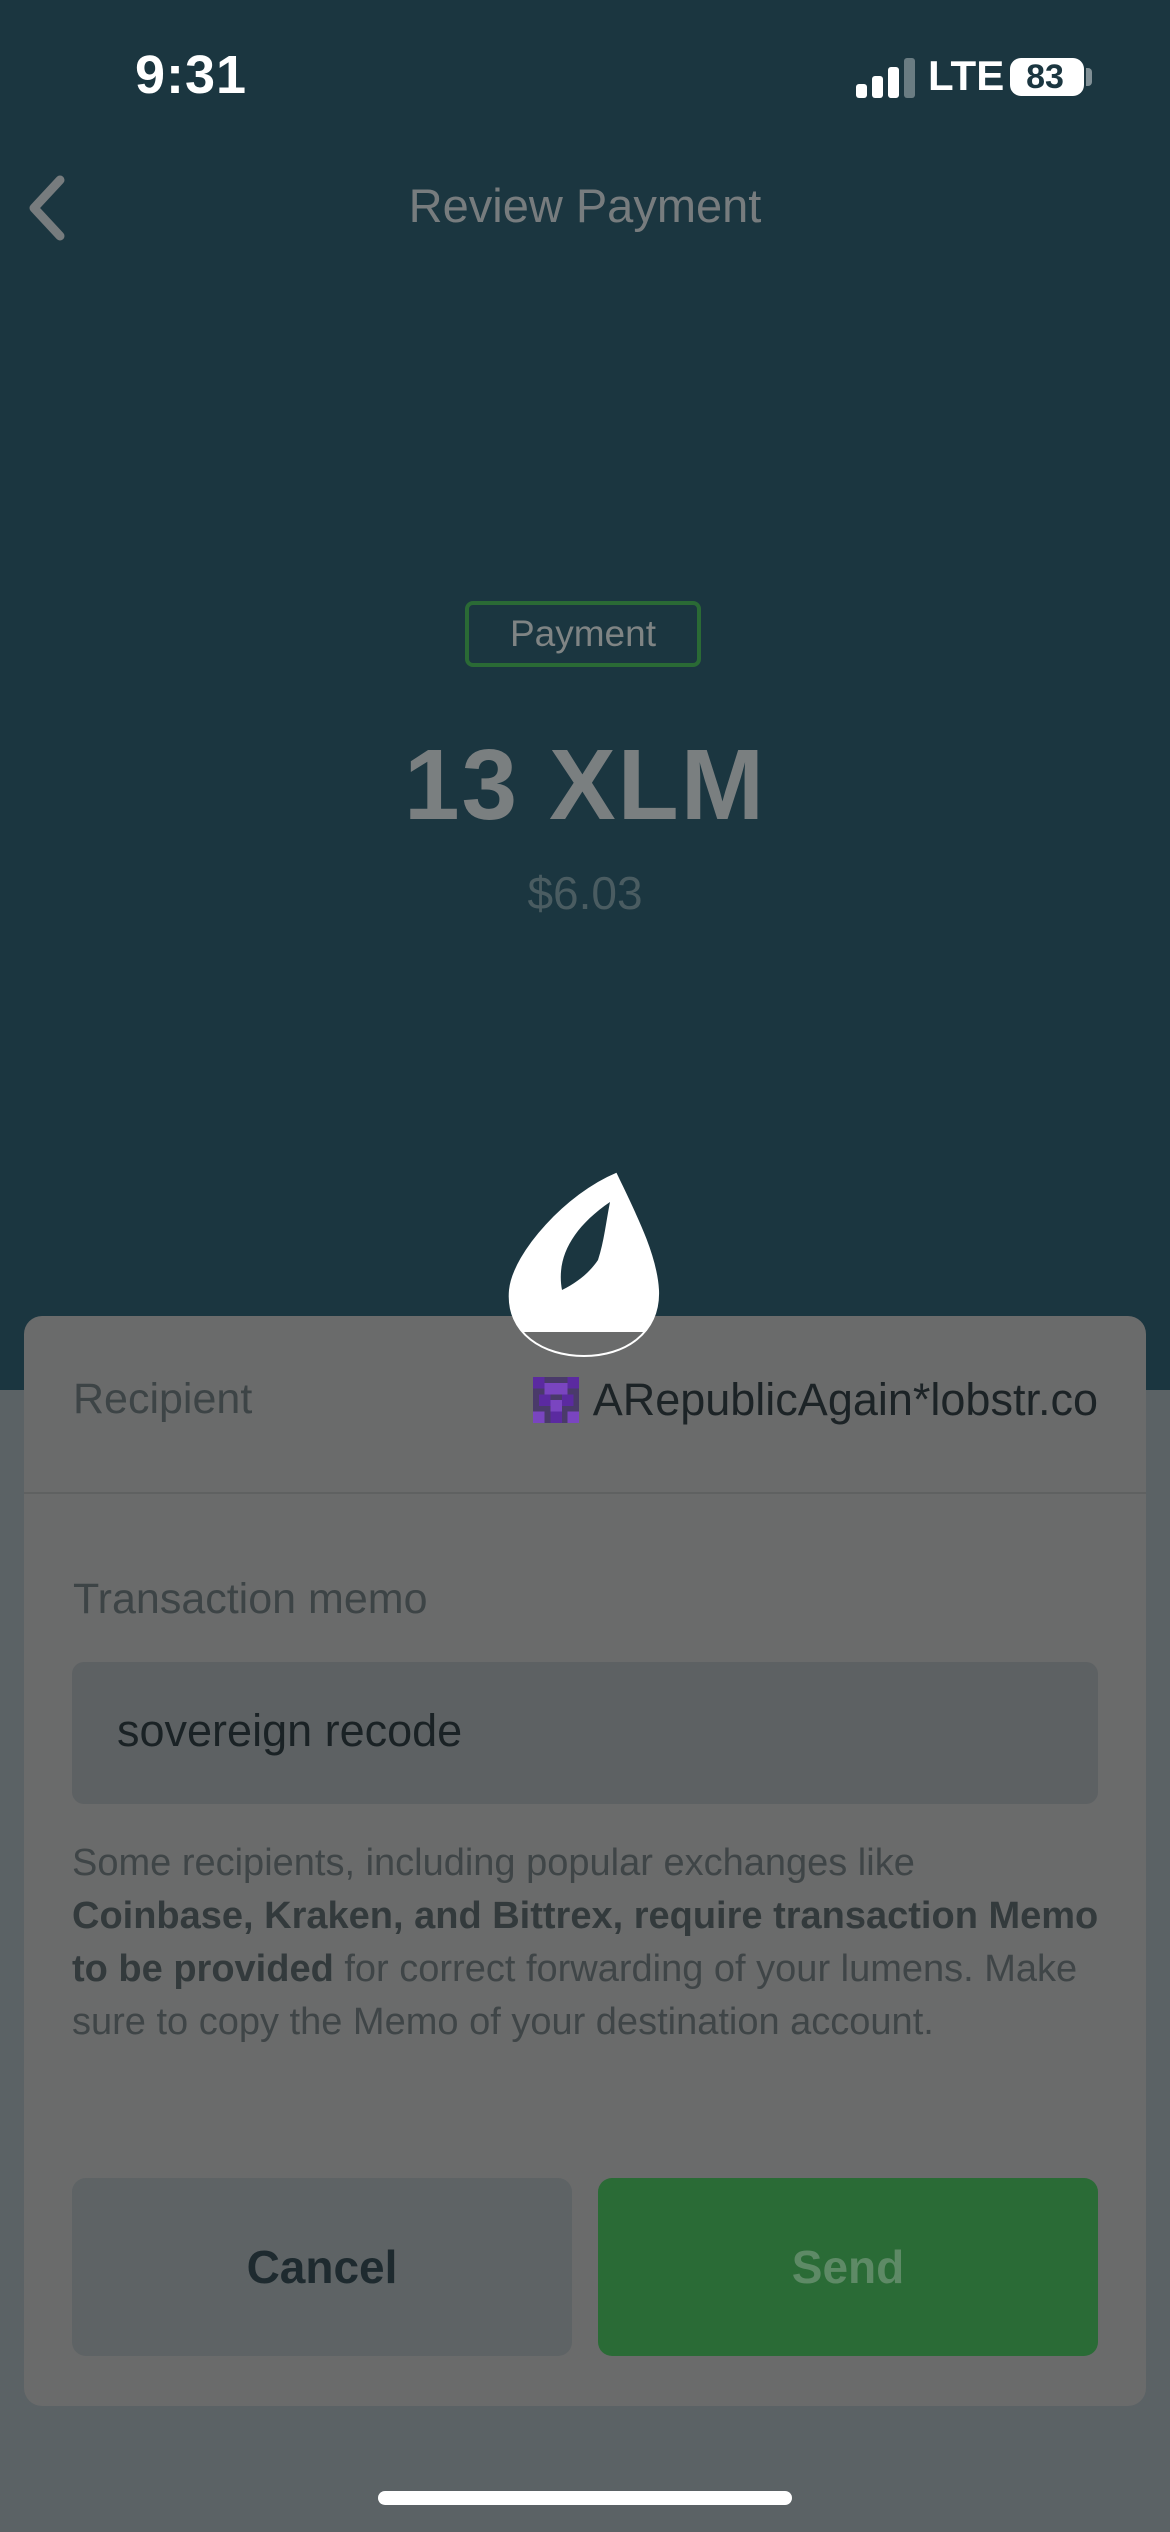 The height and width of the screenshot is (2532, 1170). What do you see at coordinates (250, 1599) in the screenshot?
I see `memo-label: Transaction memo` at bounding box center [250, 1599].